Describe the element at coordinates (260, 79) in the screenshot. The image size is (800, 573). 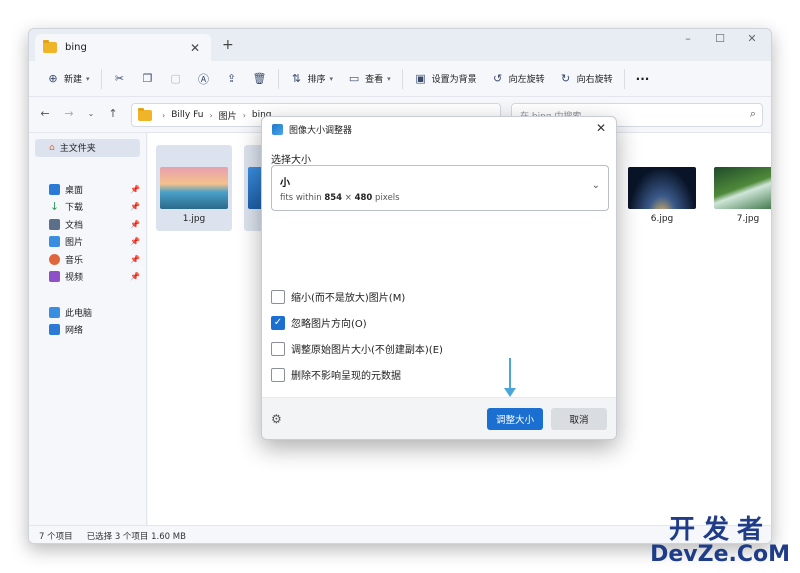
I see `delete-button: 🗑` at that location.